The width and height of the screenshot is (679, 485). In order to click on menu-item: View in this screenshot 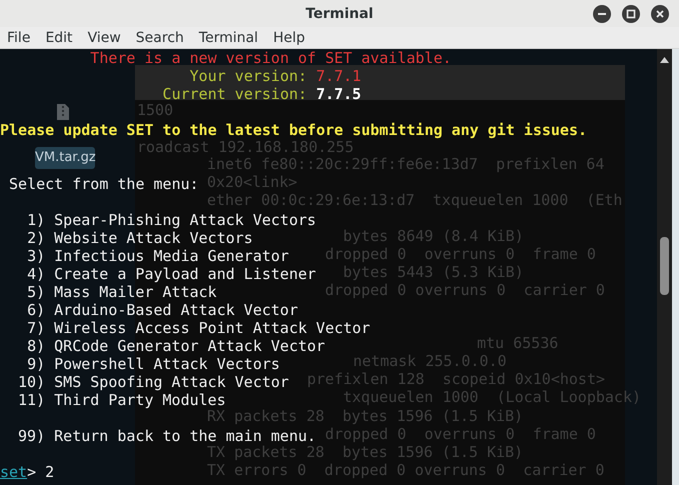, I will do `click(104, 38)`.